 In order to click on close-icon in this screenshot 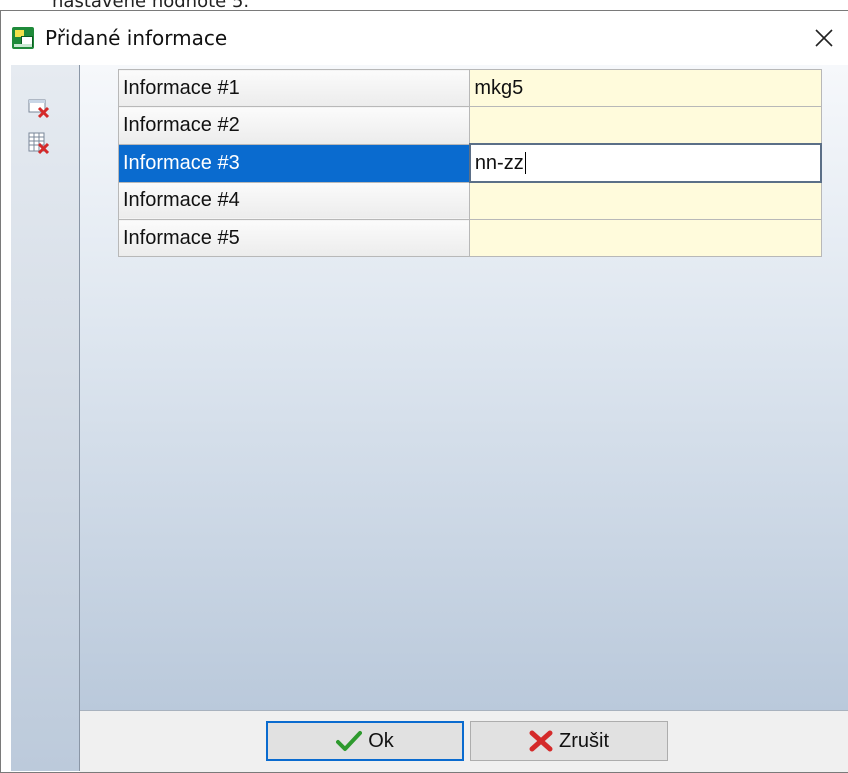, I will do `click(824, 38)`.